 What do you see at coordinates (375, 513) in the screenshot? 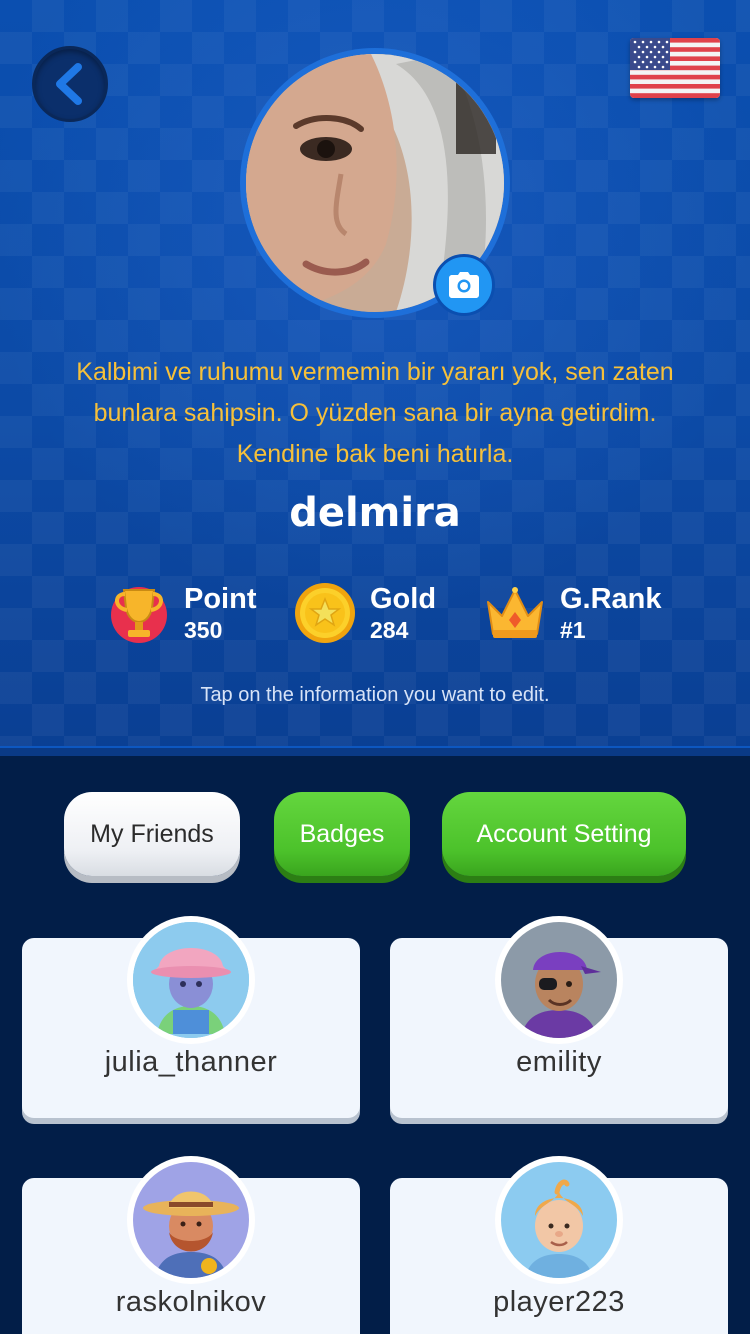
I see `username: delmira` at bounding box center [375, 513].